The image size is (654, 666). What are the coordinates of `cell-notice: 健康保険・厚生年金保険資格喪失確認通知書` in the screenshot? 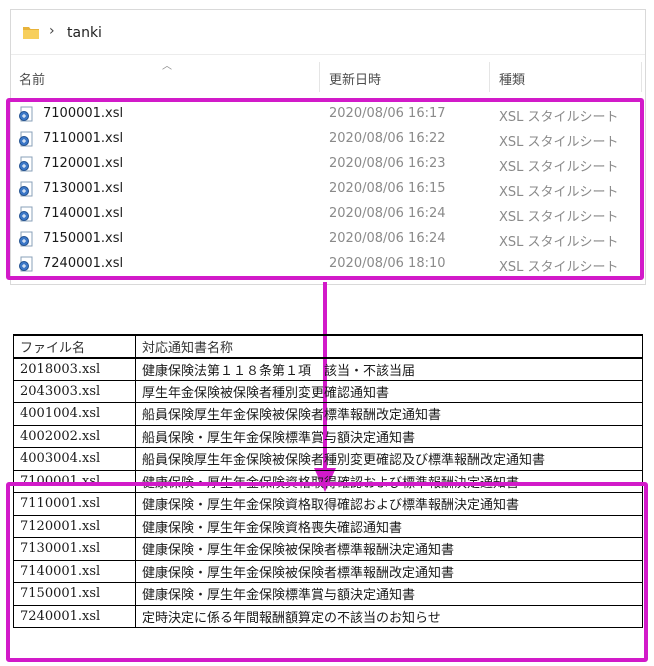 It's located at (389, 526).